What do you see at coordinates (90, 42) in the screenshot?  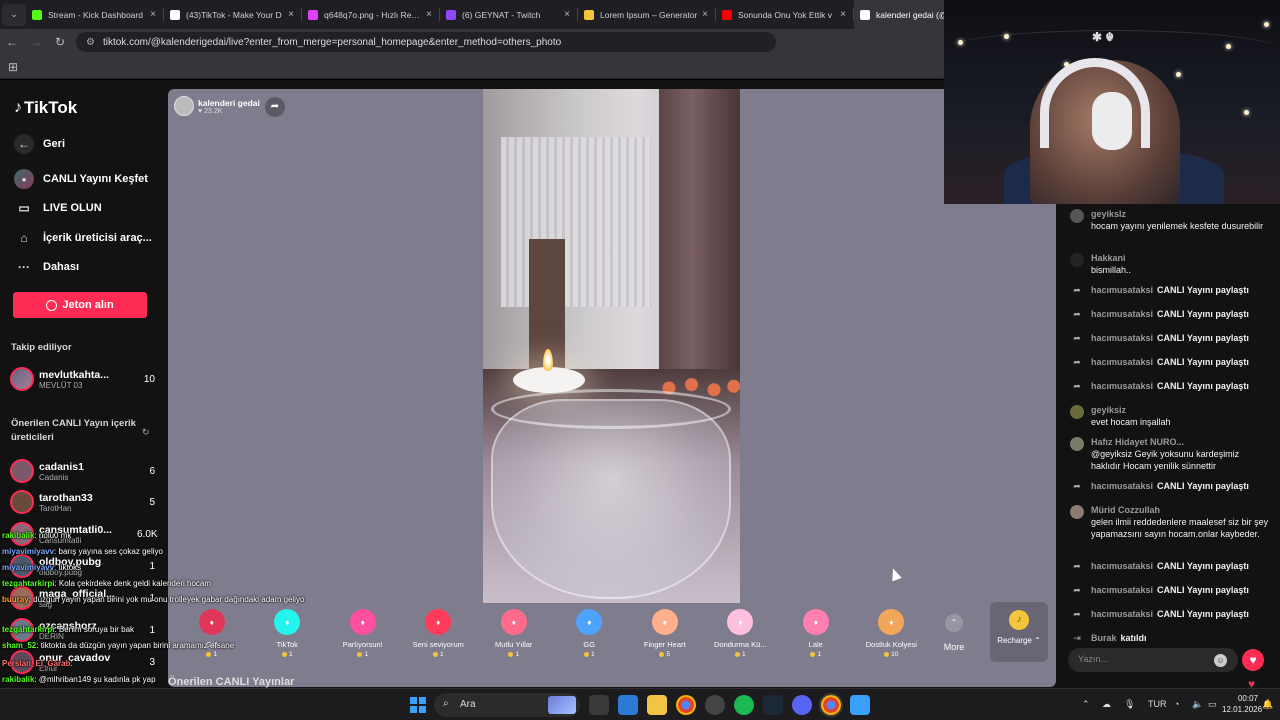 I see `site-info-icon: ⚙` at bounding box center [90, 42].